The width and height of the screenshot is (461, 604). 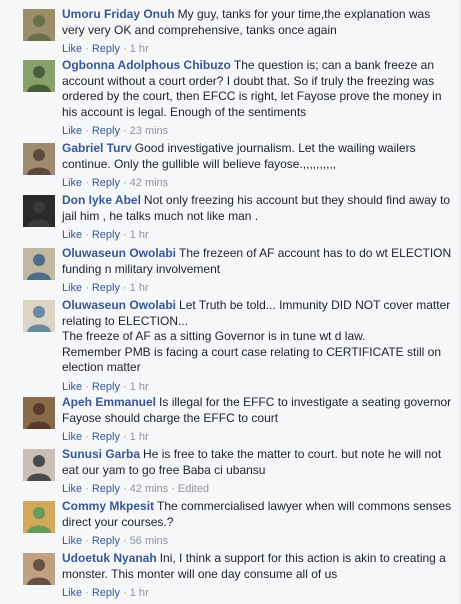 I want to click on commenter-name: Gabriel Turv, so click(x=97, y=148).